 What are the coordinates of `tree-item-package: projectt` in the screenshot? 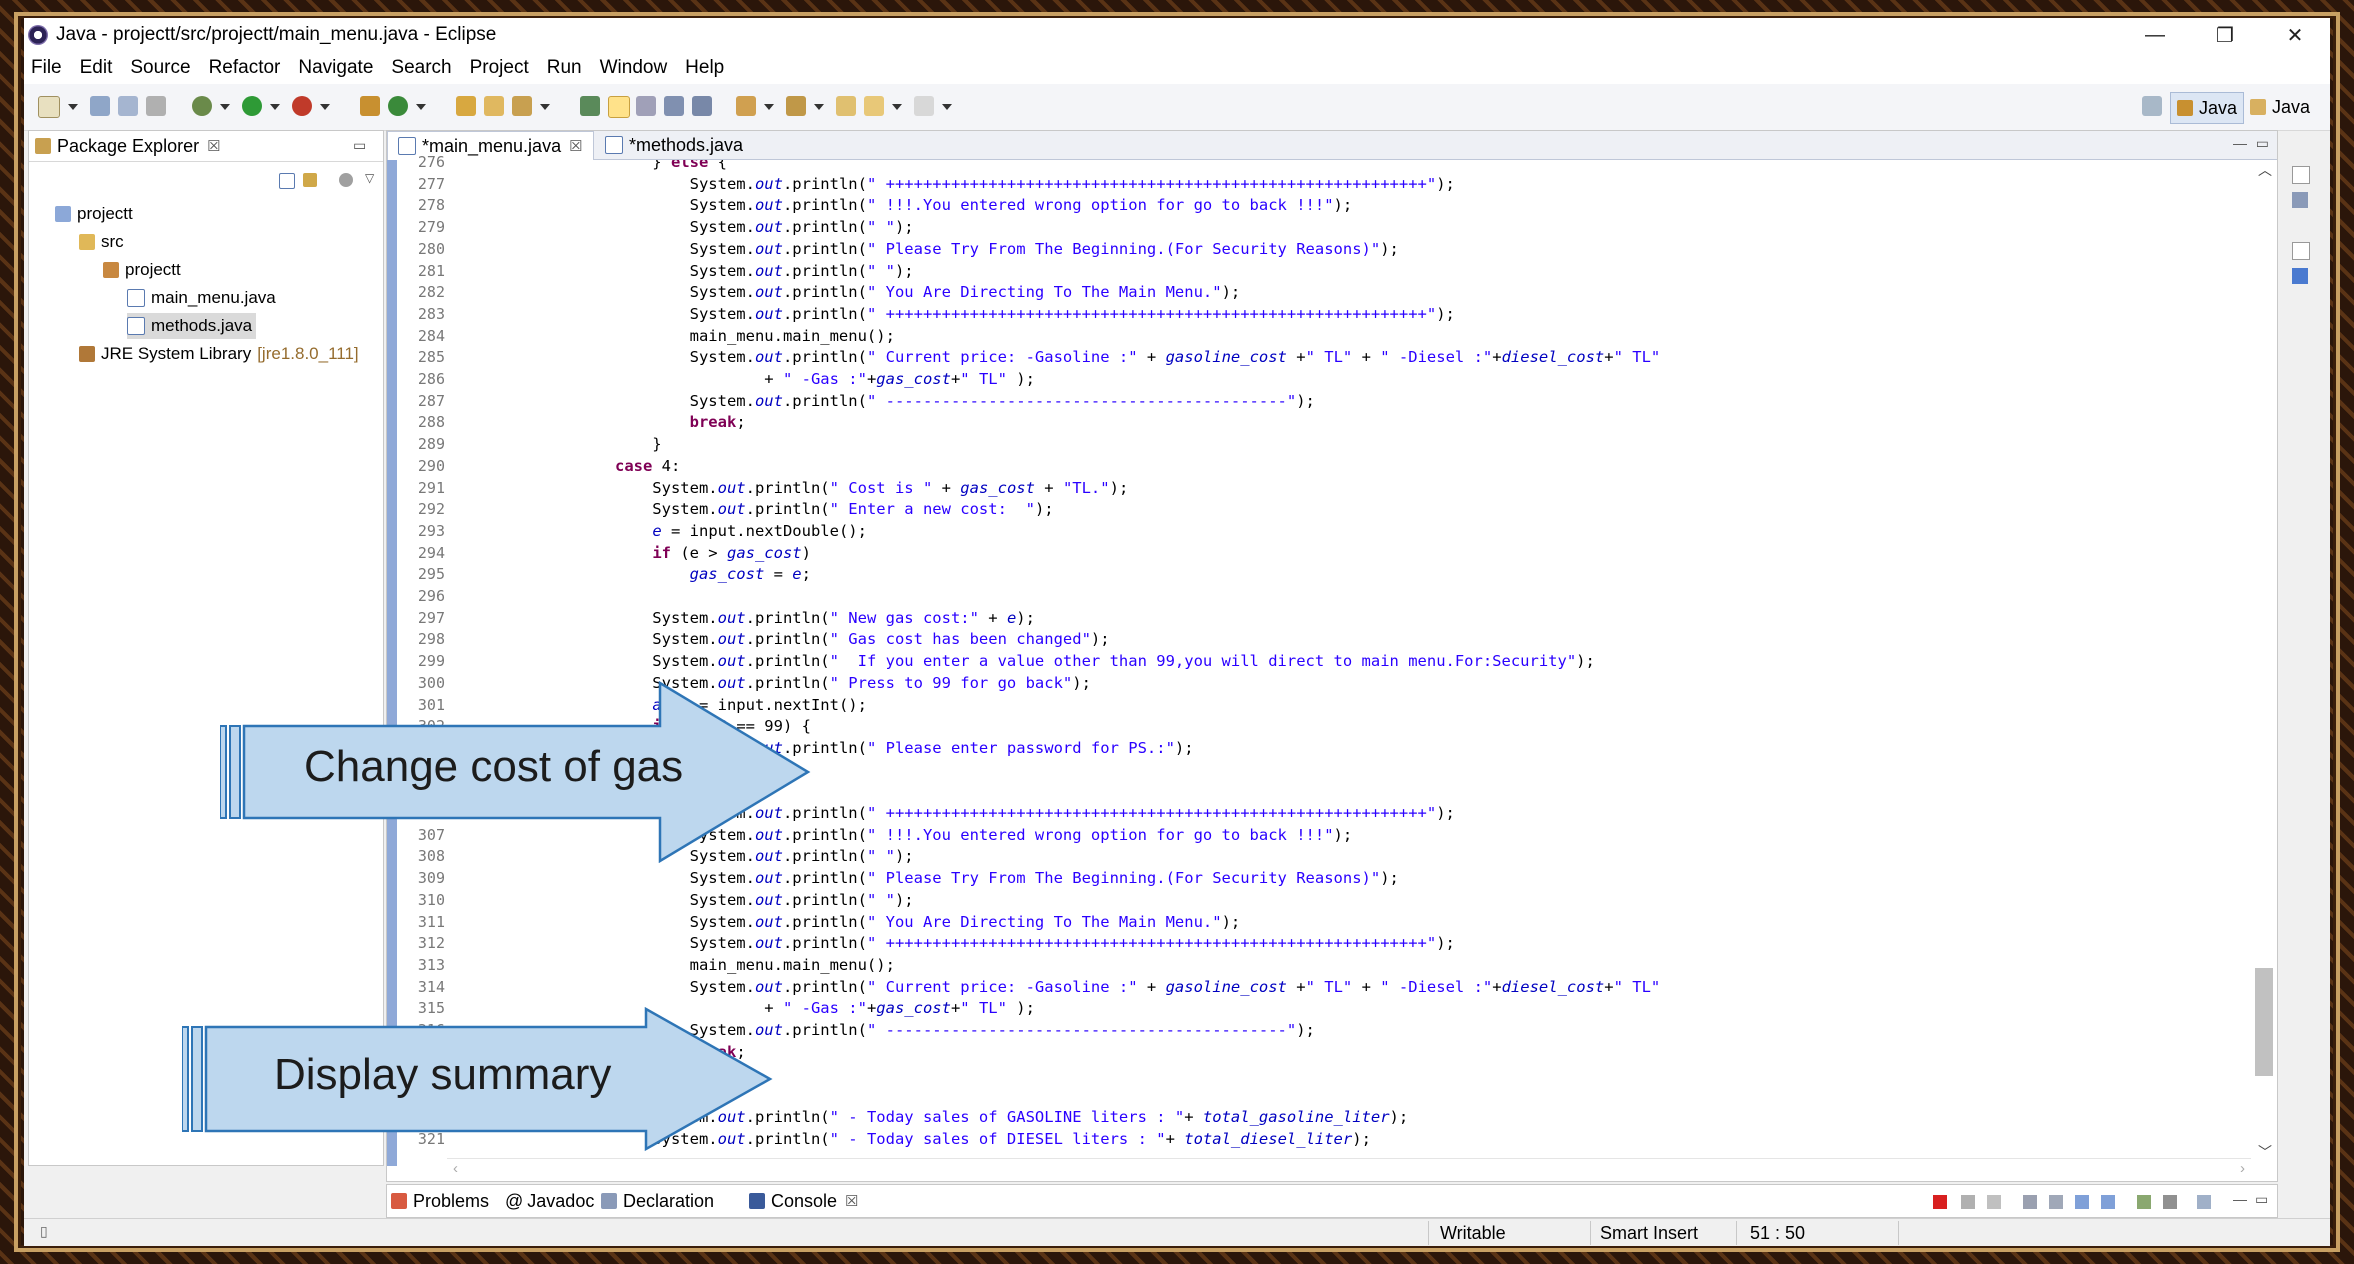 It's located at (142, 270).